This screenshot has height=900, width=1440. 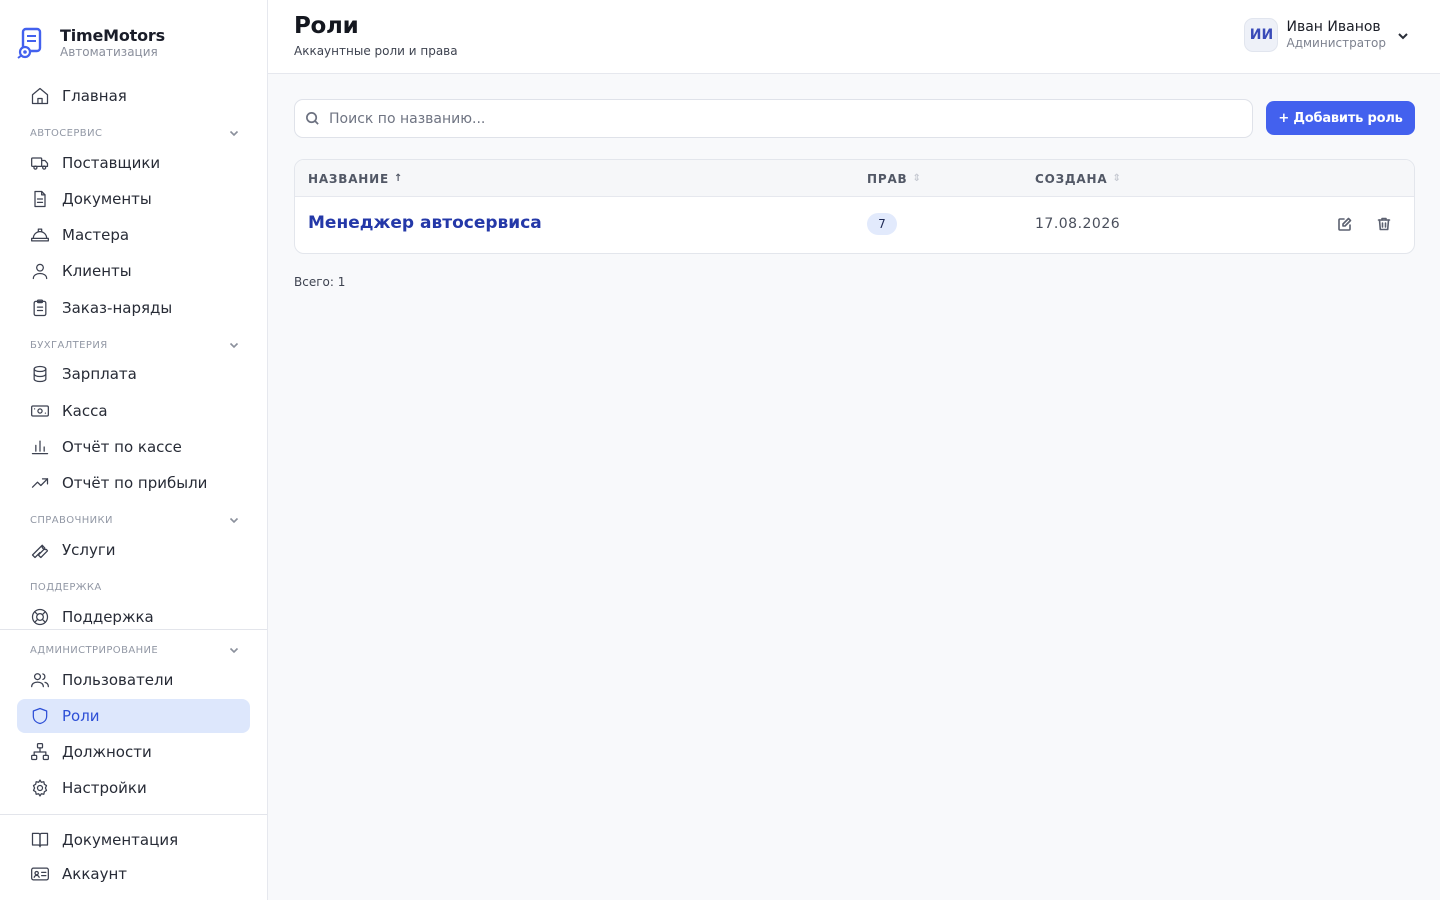 I want to click on sidebar-item-label: Настройки, so click(x=104, y=788).